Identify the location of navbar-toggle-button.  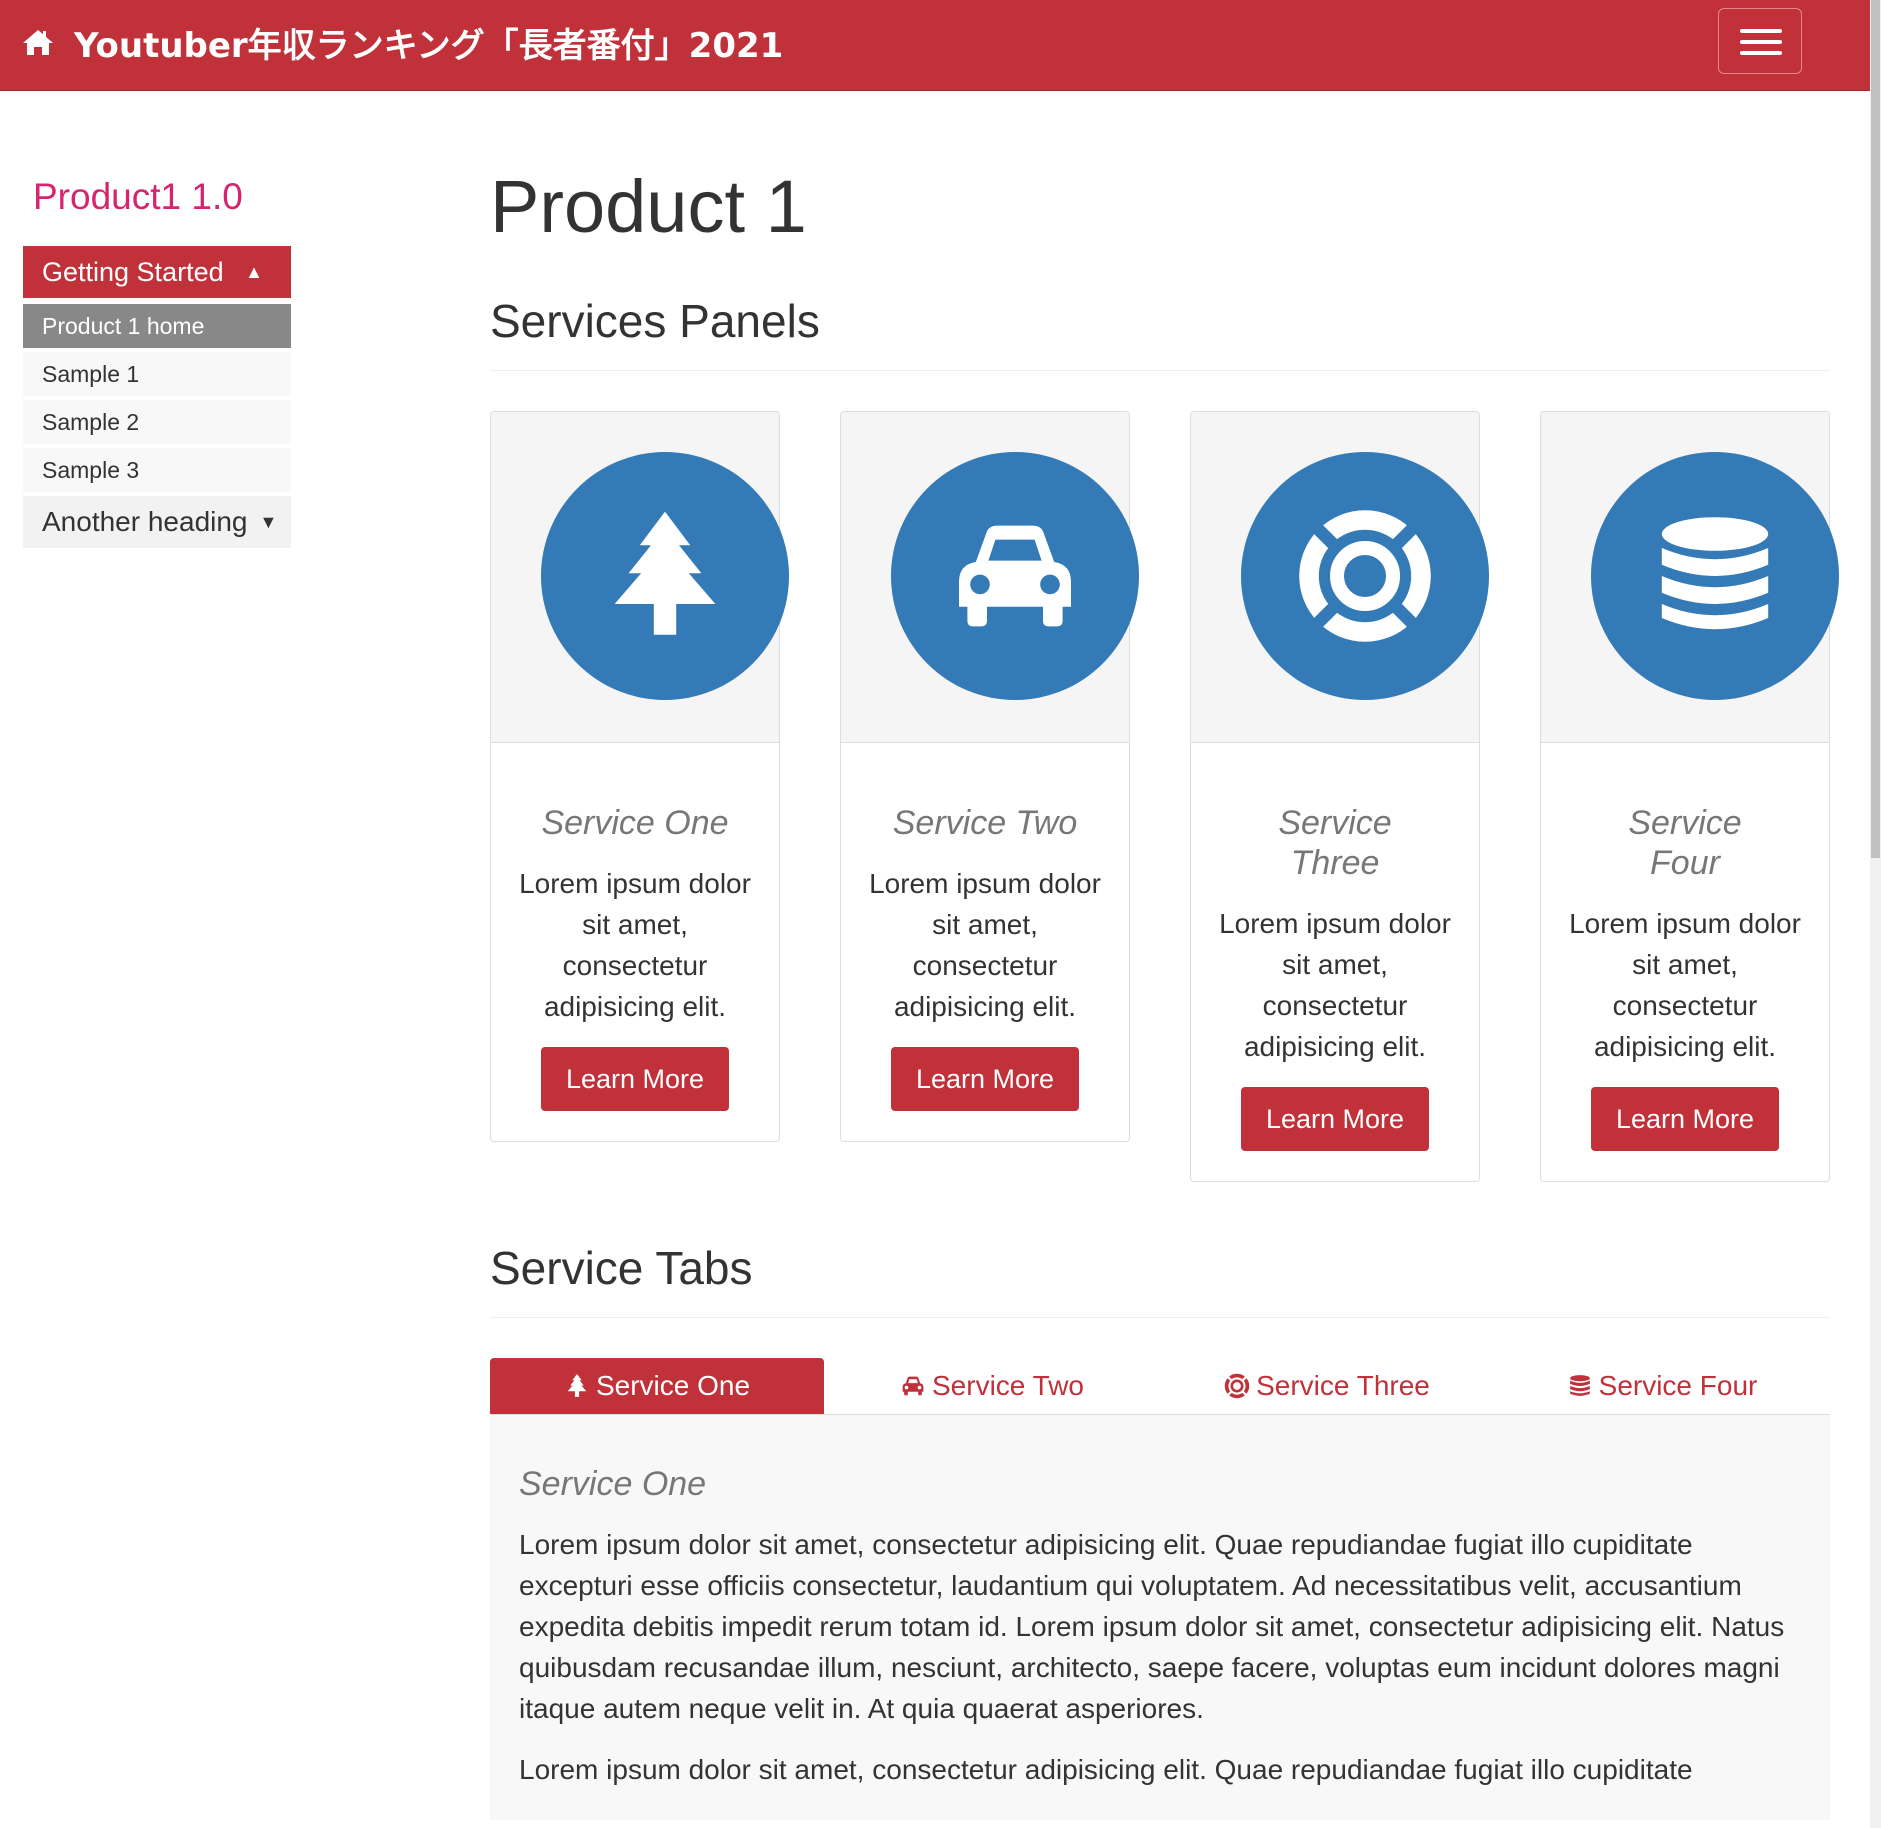
(1760, 41).